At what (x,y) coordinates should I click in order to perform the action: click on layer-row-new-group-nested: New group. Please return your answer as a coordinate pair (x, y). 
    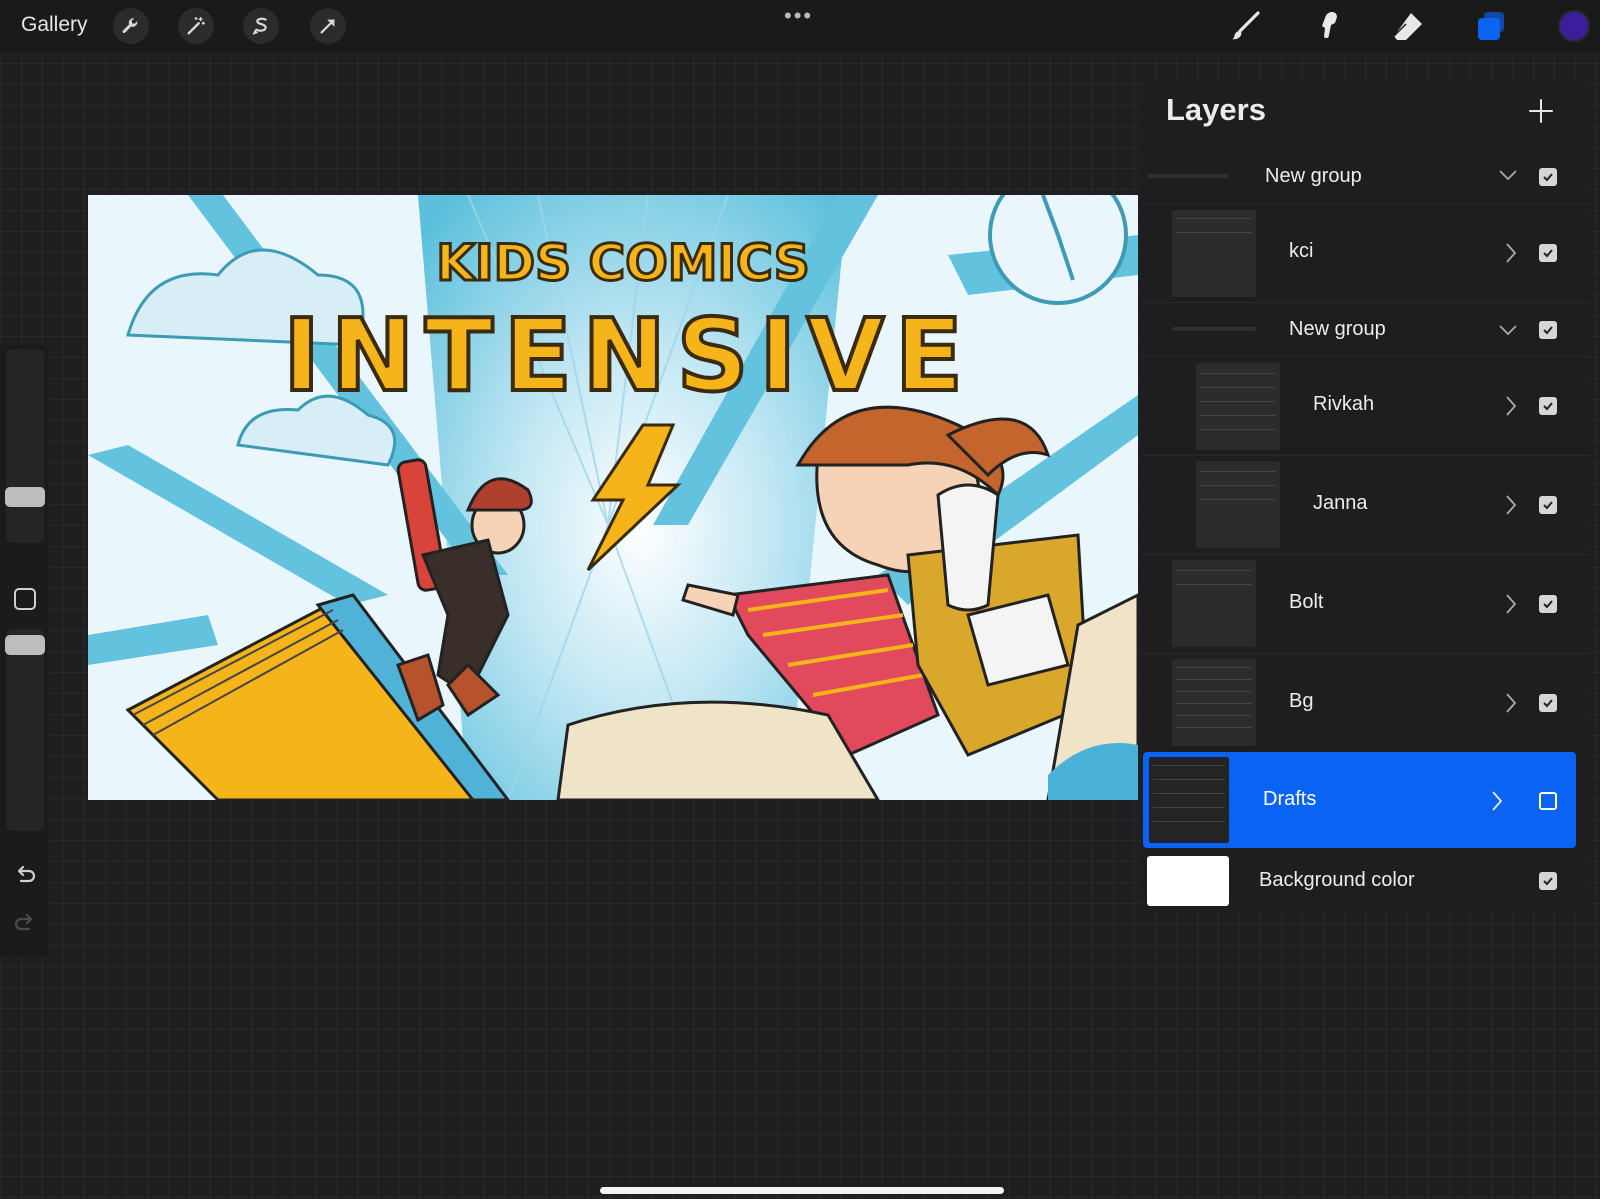
    Looking at the image, I should click on (1365, 330).